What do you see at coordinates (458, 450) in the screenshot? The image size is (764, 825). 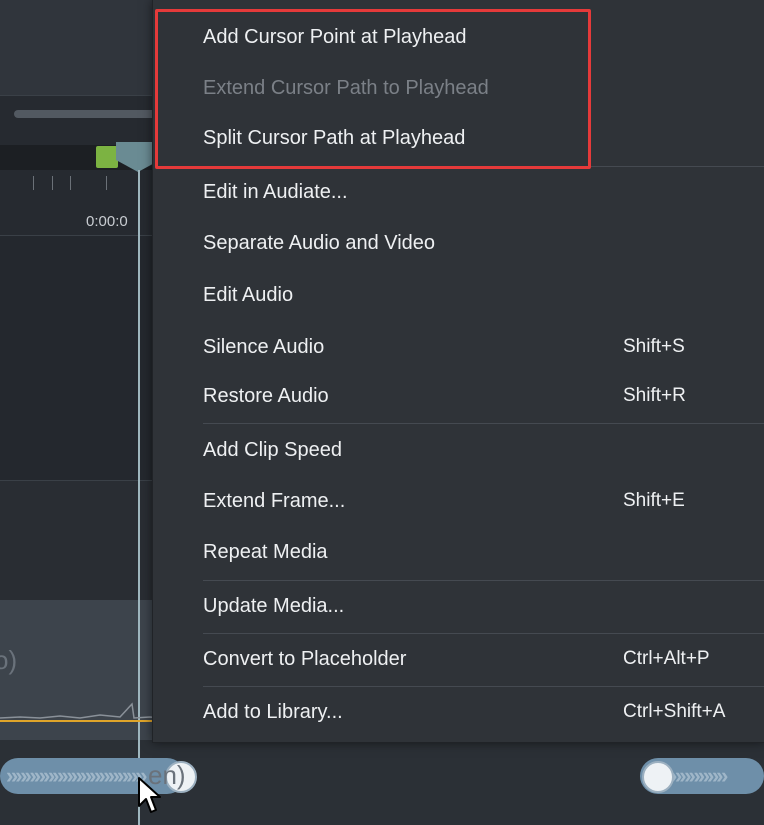 I see `menu-item-add-clip-speed: Add Clip Speed` at bounding box center [458, 450].